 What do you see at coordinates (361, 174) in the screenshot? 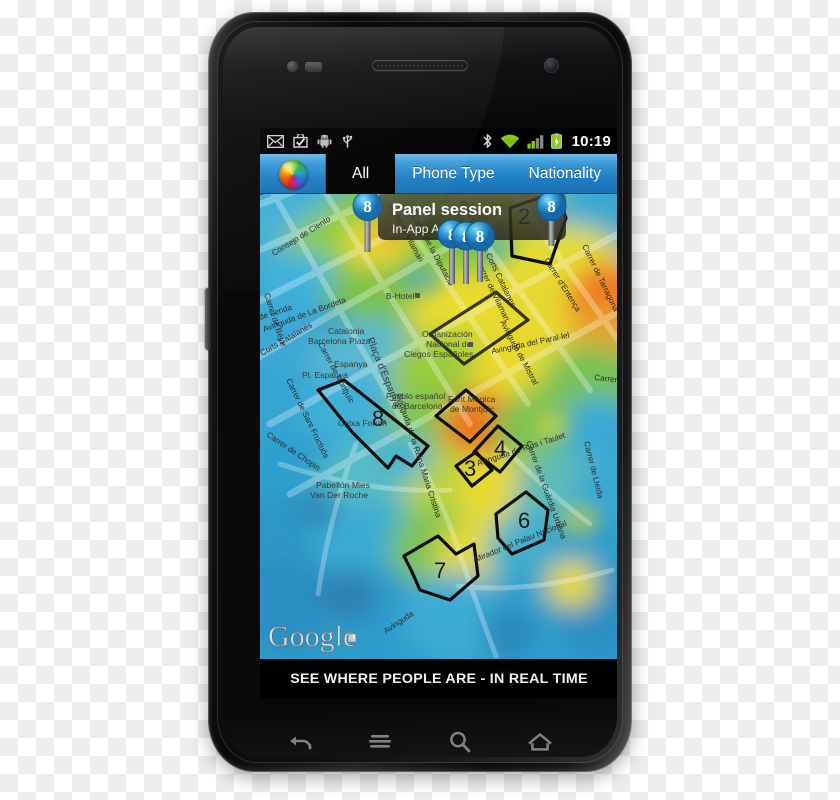
I see `tab-all: All` at bounding box center [361, 174].